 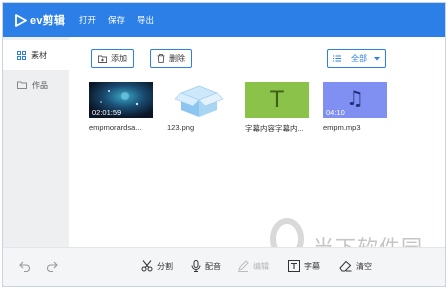 I want to click on caret-down-icon, so click(x=377, y=58).